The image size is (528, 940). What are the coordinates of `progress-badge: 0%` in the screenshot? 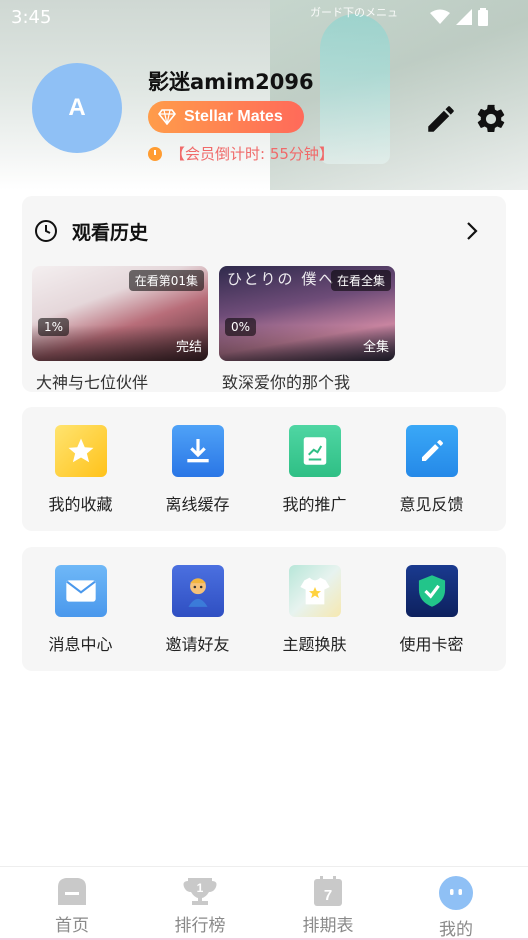 It's located at (241, 327).